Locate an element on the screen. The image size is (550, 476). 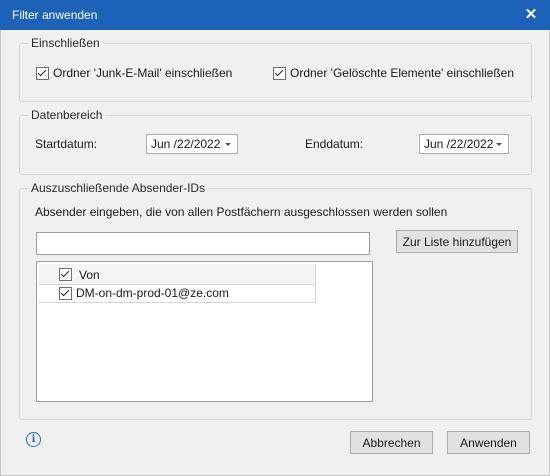
end-date-label: Enddatum: is located at coordinates (334, 144).